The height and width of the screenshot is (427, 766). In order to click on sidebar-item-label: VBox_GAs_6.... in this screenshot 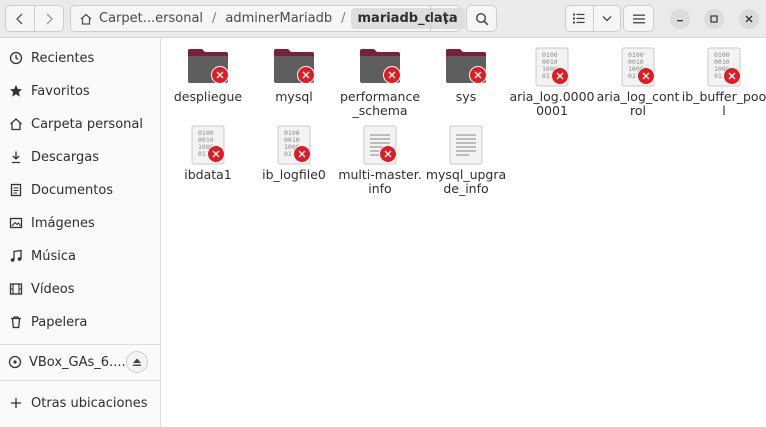, I will do `click(77, 362)`.